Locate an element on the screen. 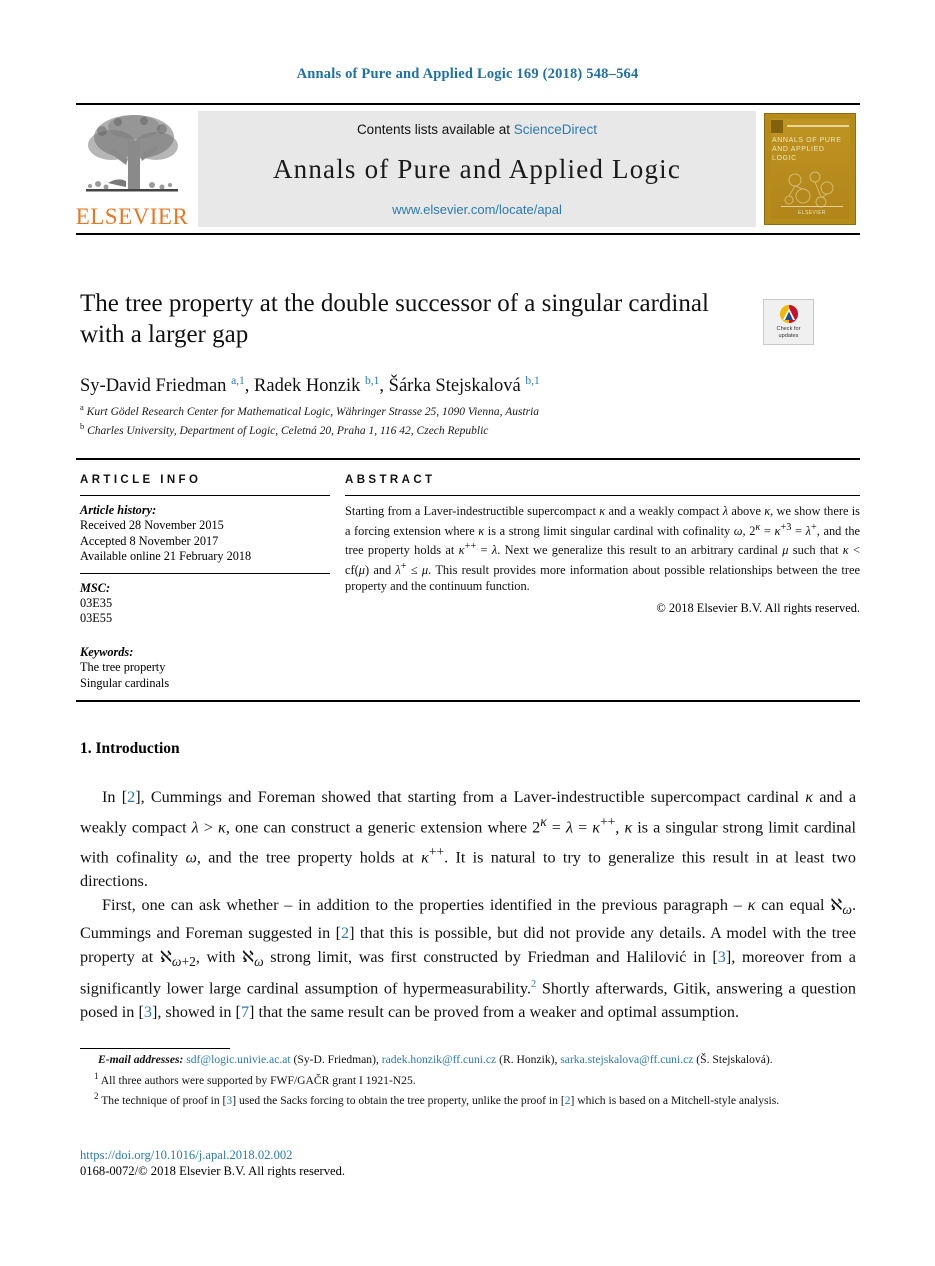 This screenshot has width=935, height=1266. msc-group: MSC: 03E35 03E55 is located at coordinates (205, 604).